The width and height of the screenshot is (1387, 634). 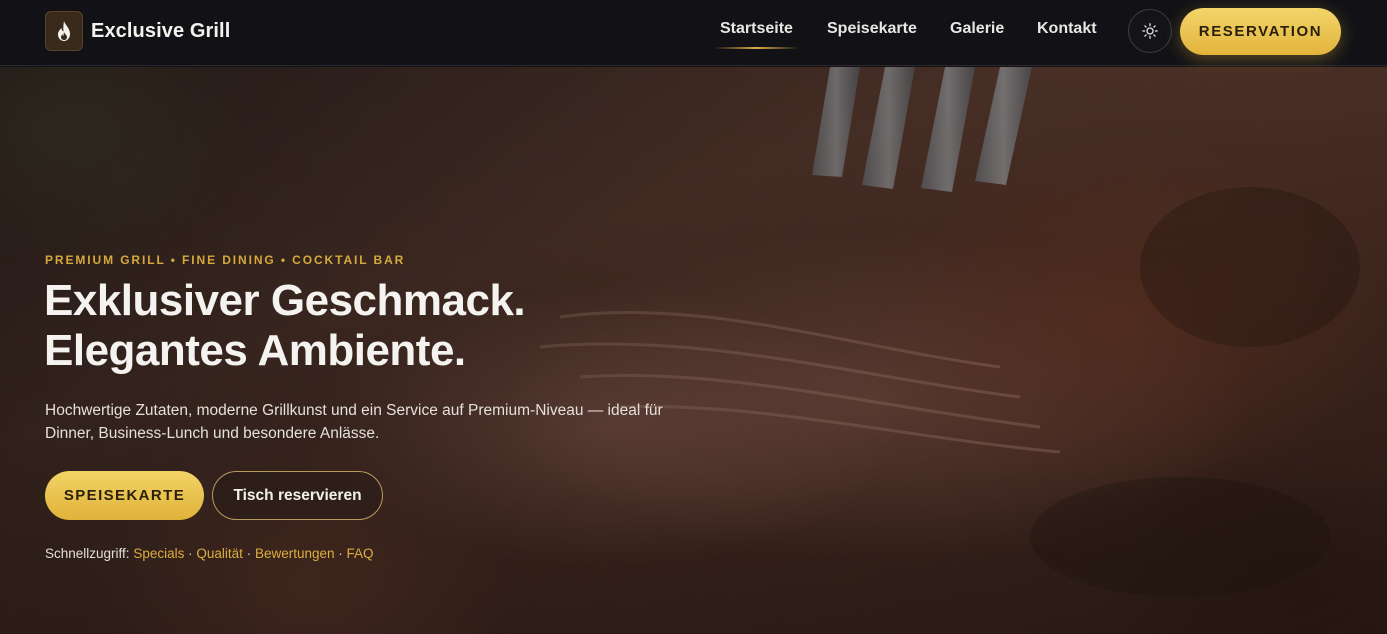 What do you see at coordinates (872, 29) in the screenshot?
I see `nav-speisekarte: Speisekarte` at bounding box center [872, 29].